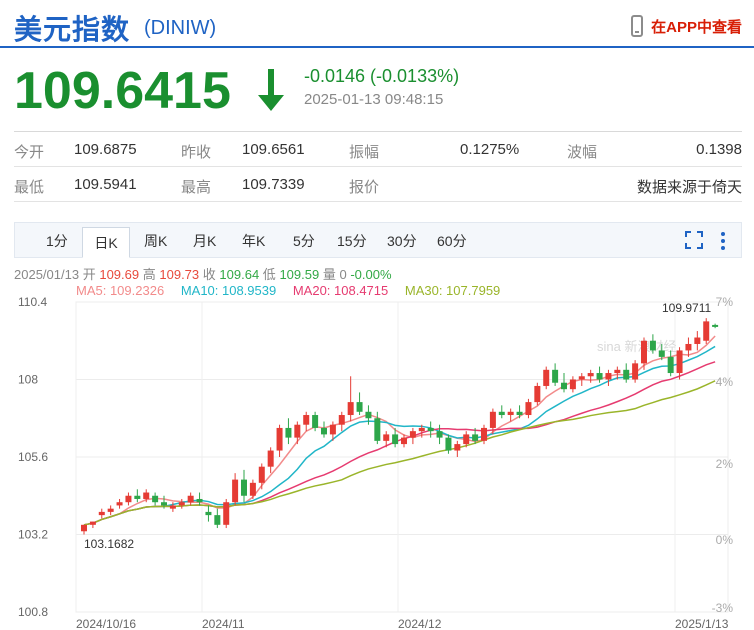 The image size is (754, 630). Describe the element at coordinates (725, 464) in the screenshot. I see `right-percent-label: 2%` at that location.